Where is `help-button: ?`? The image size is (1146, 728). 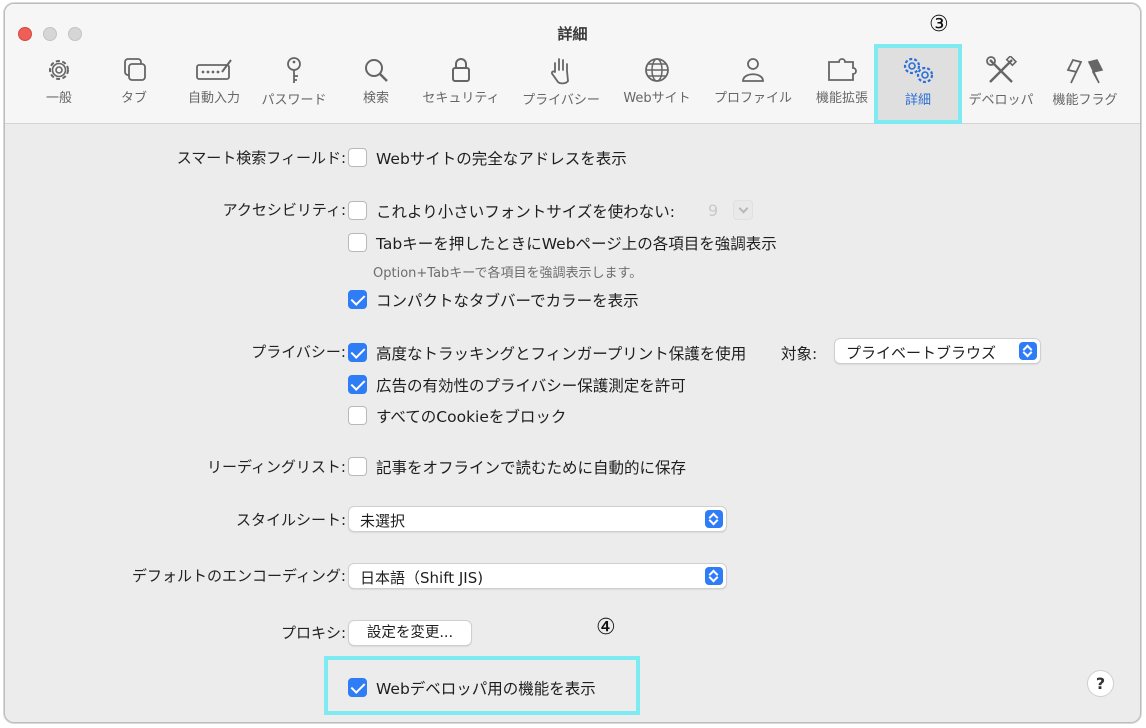 help-button: ? is located at coordinates (1100, 683).